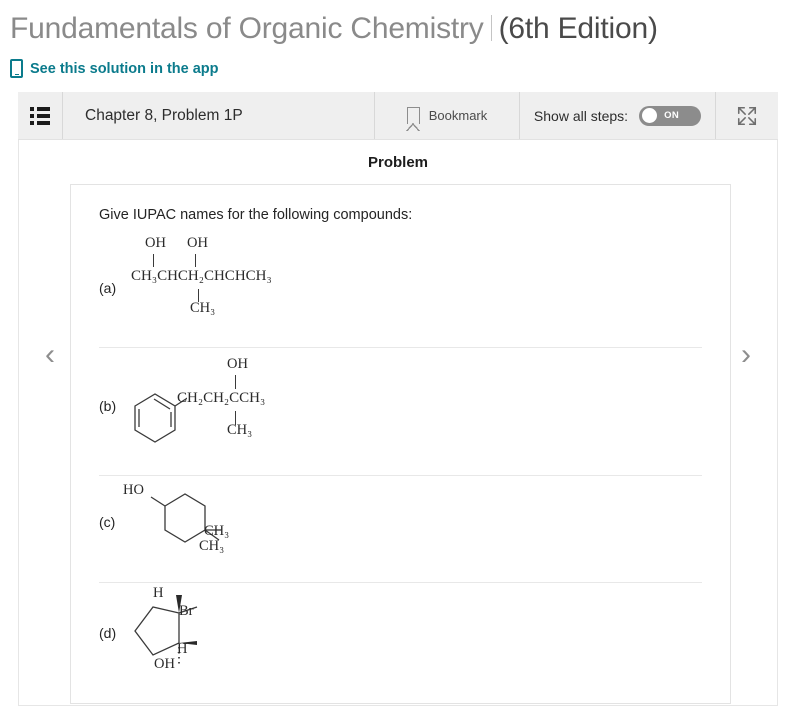  I want to click on compound-d-hydroxyl: OH, so click(164, 664).